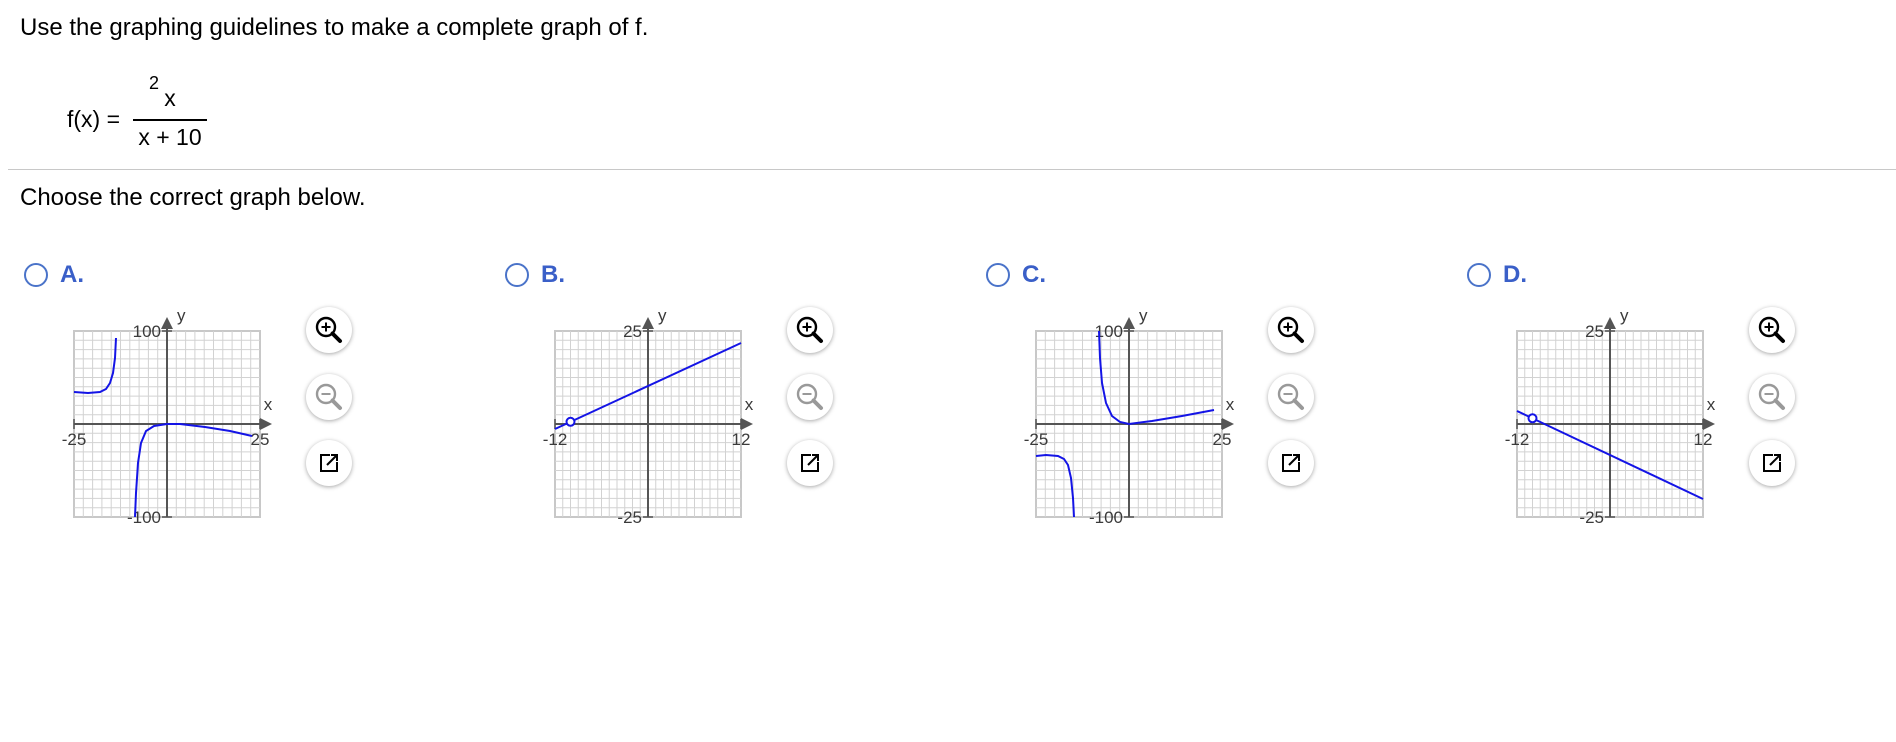  What do you see at coordinates (952, 169) in the screenshot?
I see `section-divider` at bounding box center [952, 169].